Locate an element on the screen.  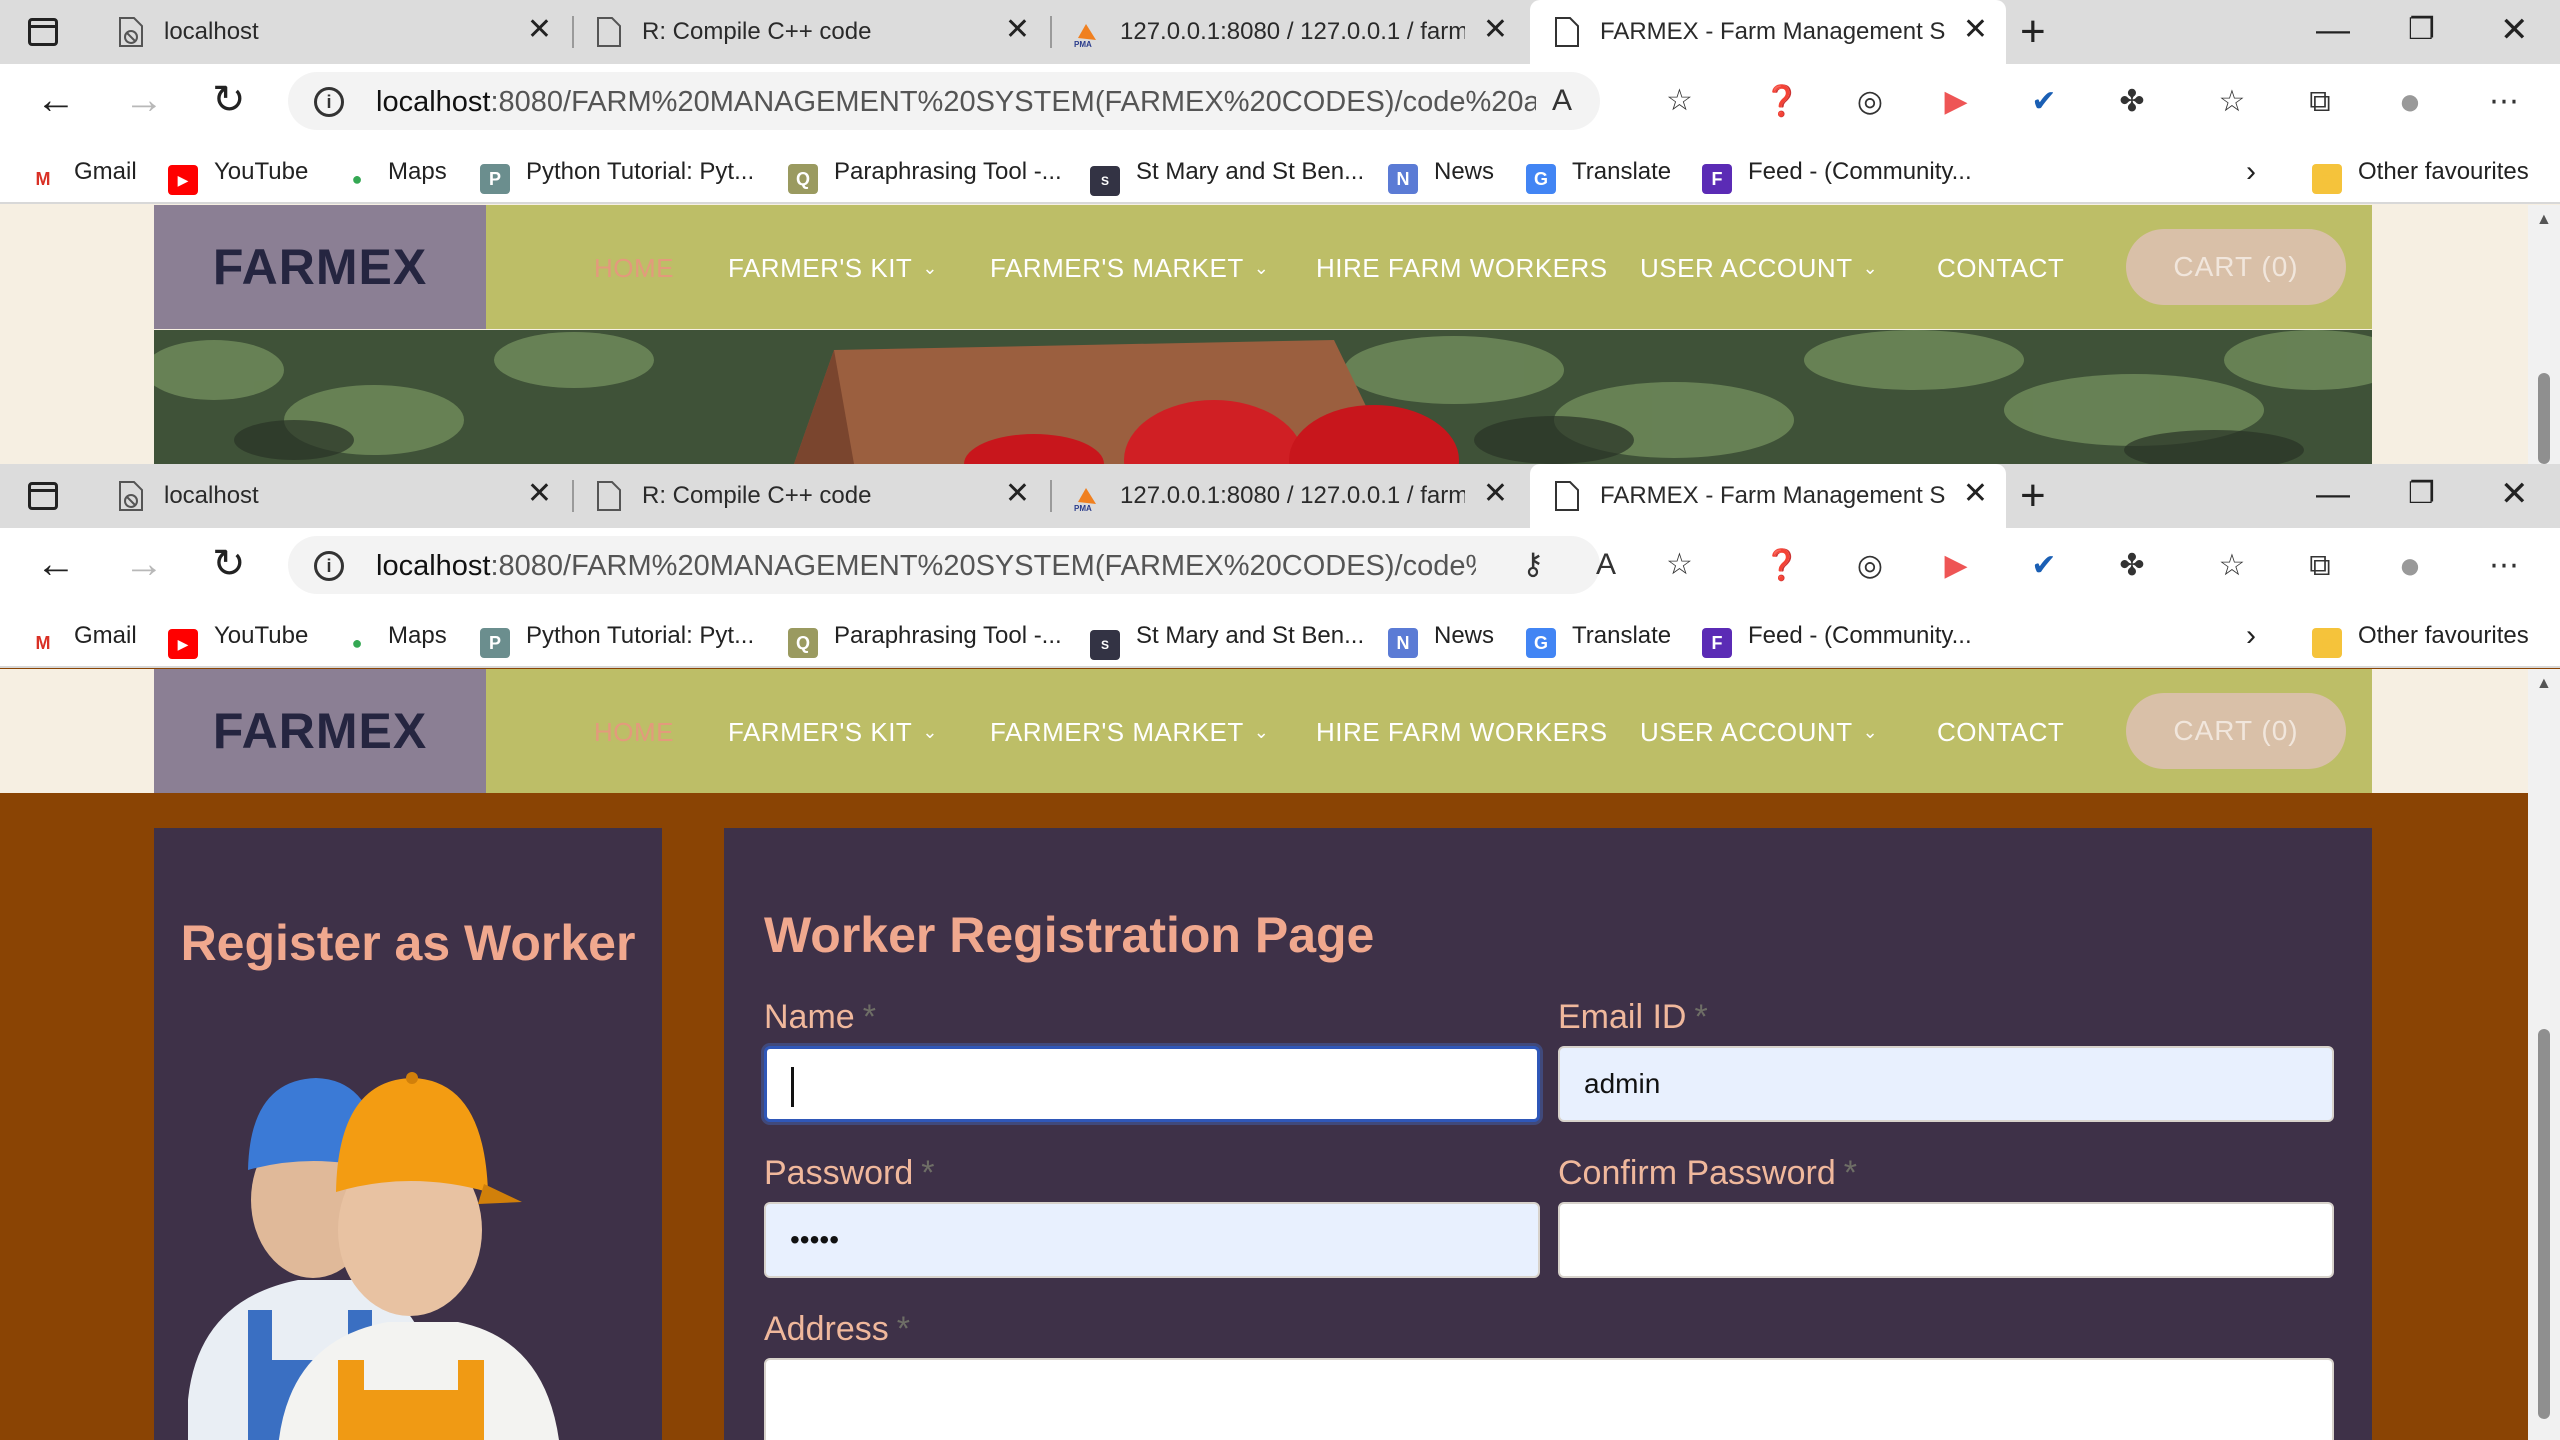
extensions-icon: ✤ is located at coordinates (2132, 566).